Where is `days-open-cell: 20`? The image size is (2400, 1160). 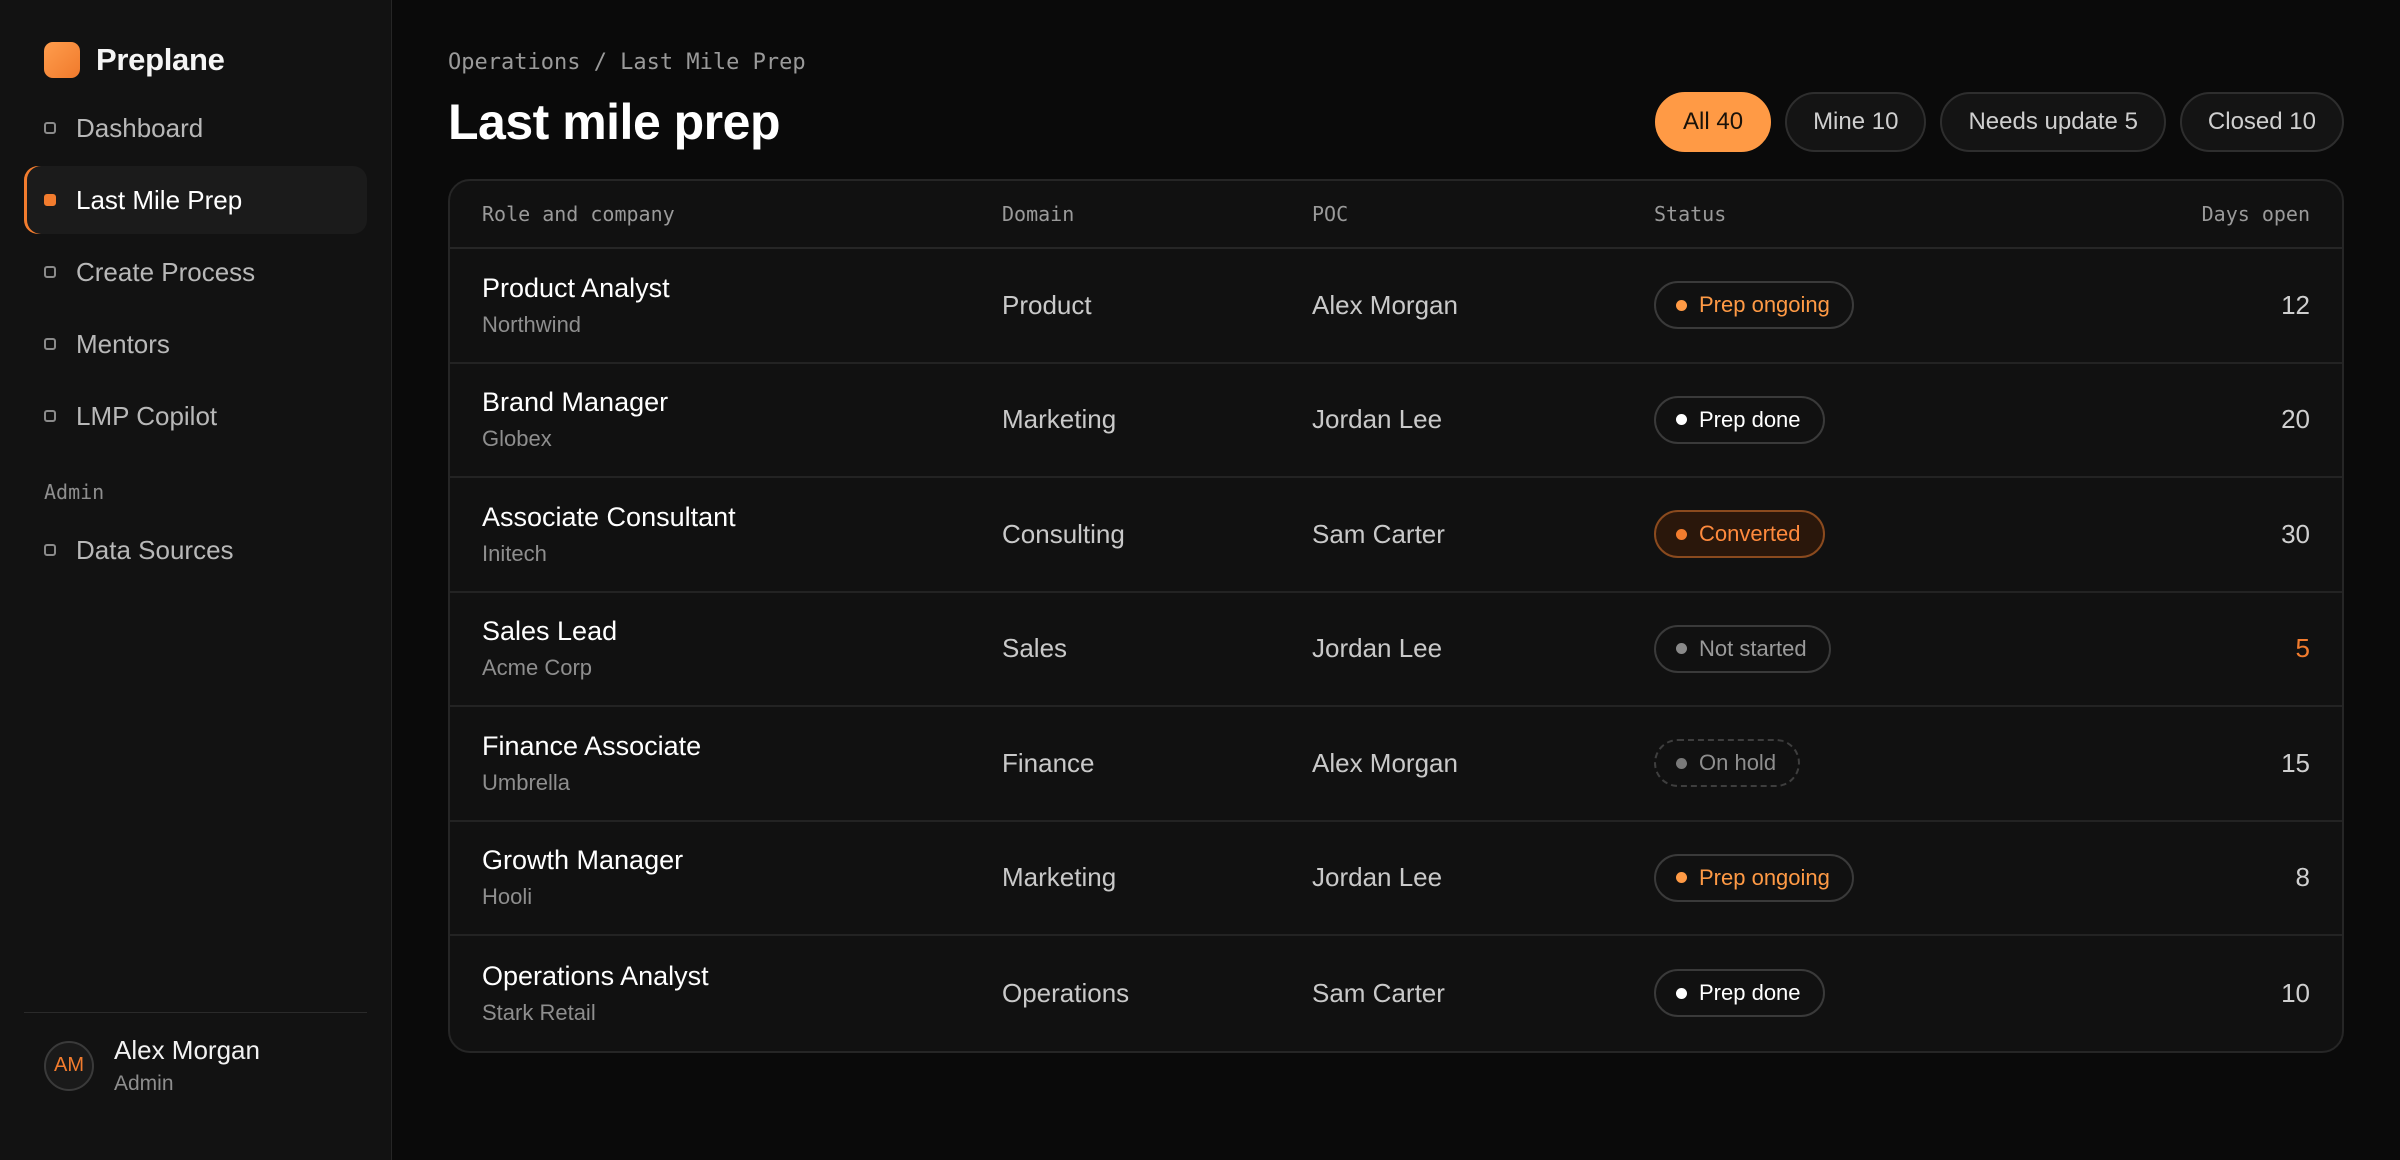 days-open-cell: 20 is located at coordinates (2295, 419).